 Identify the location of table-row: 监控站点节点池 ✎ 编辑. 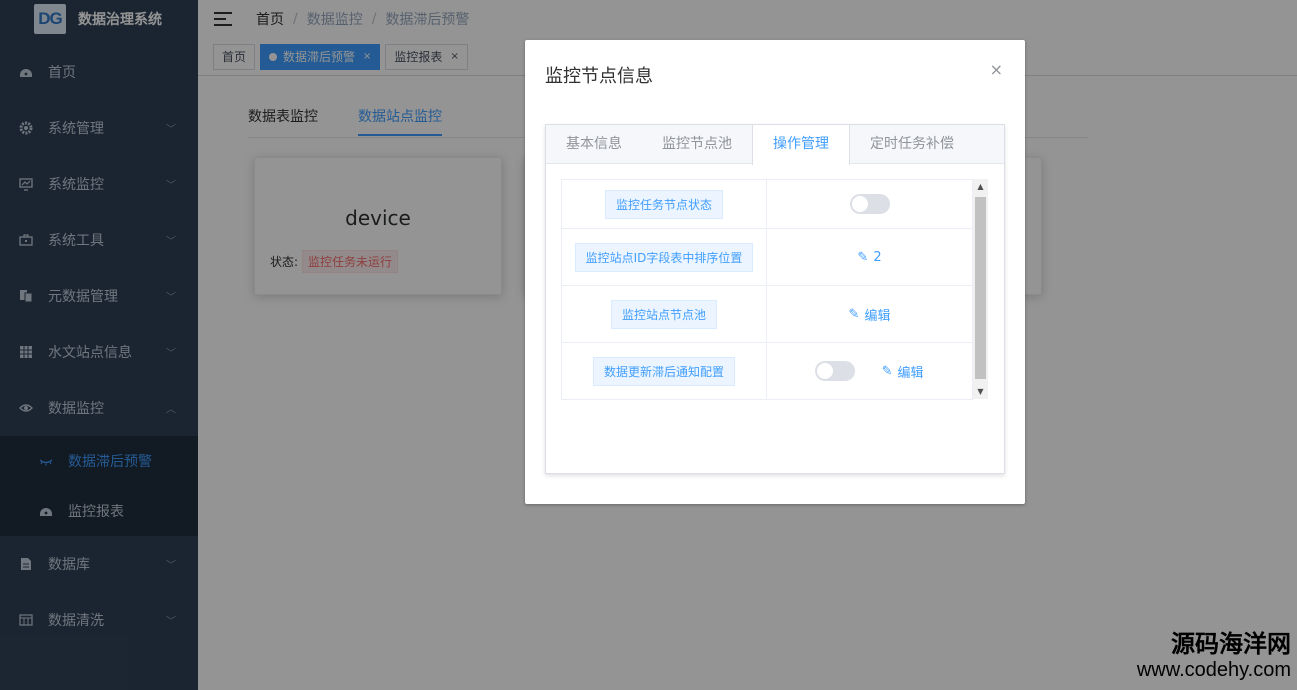
(767, 314).